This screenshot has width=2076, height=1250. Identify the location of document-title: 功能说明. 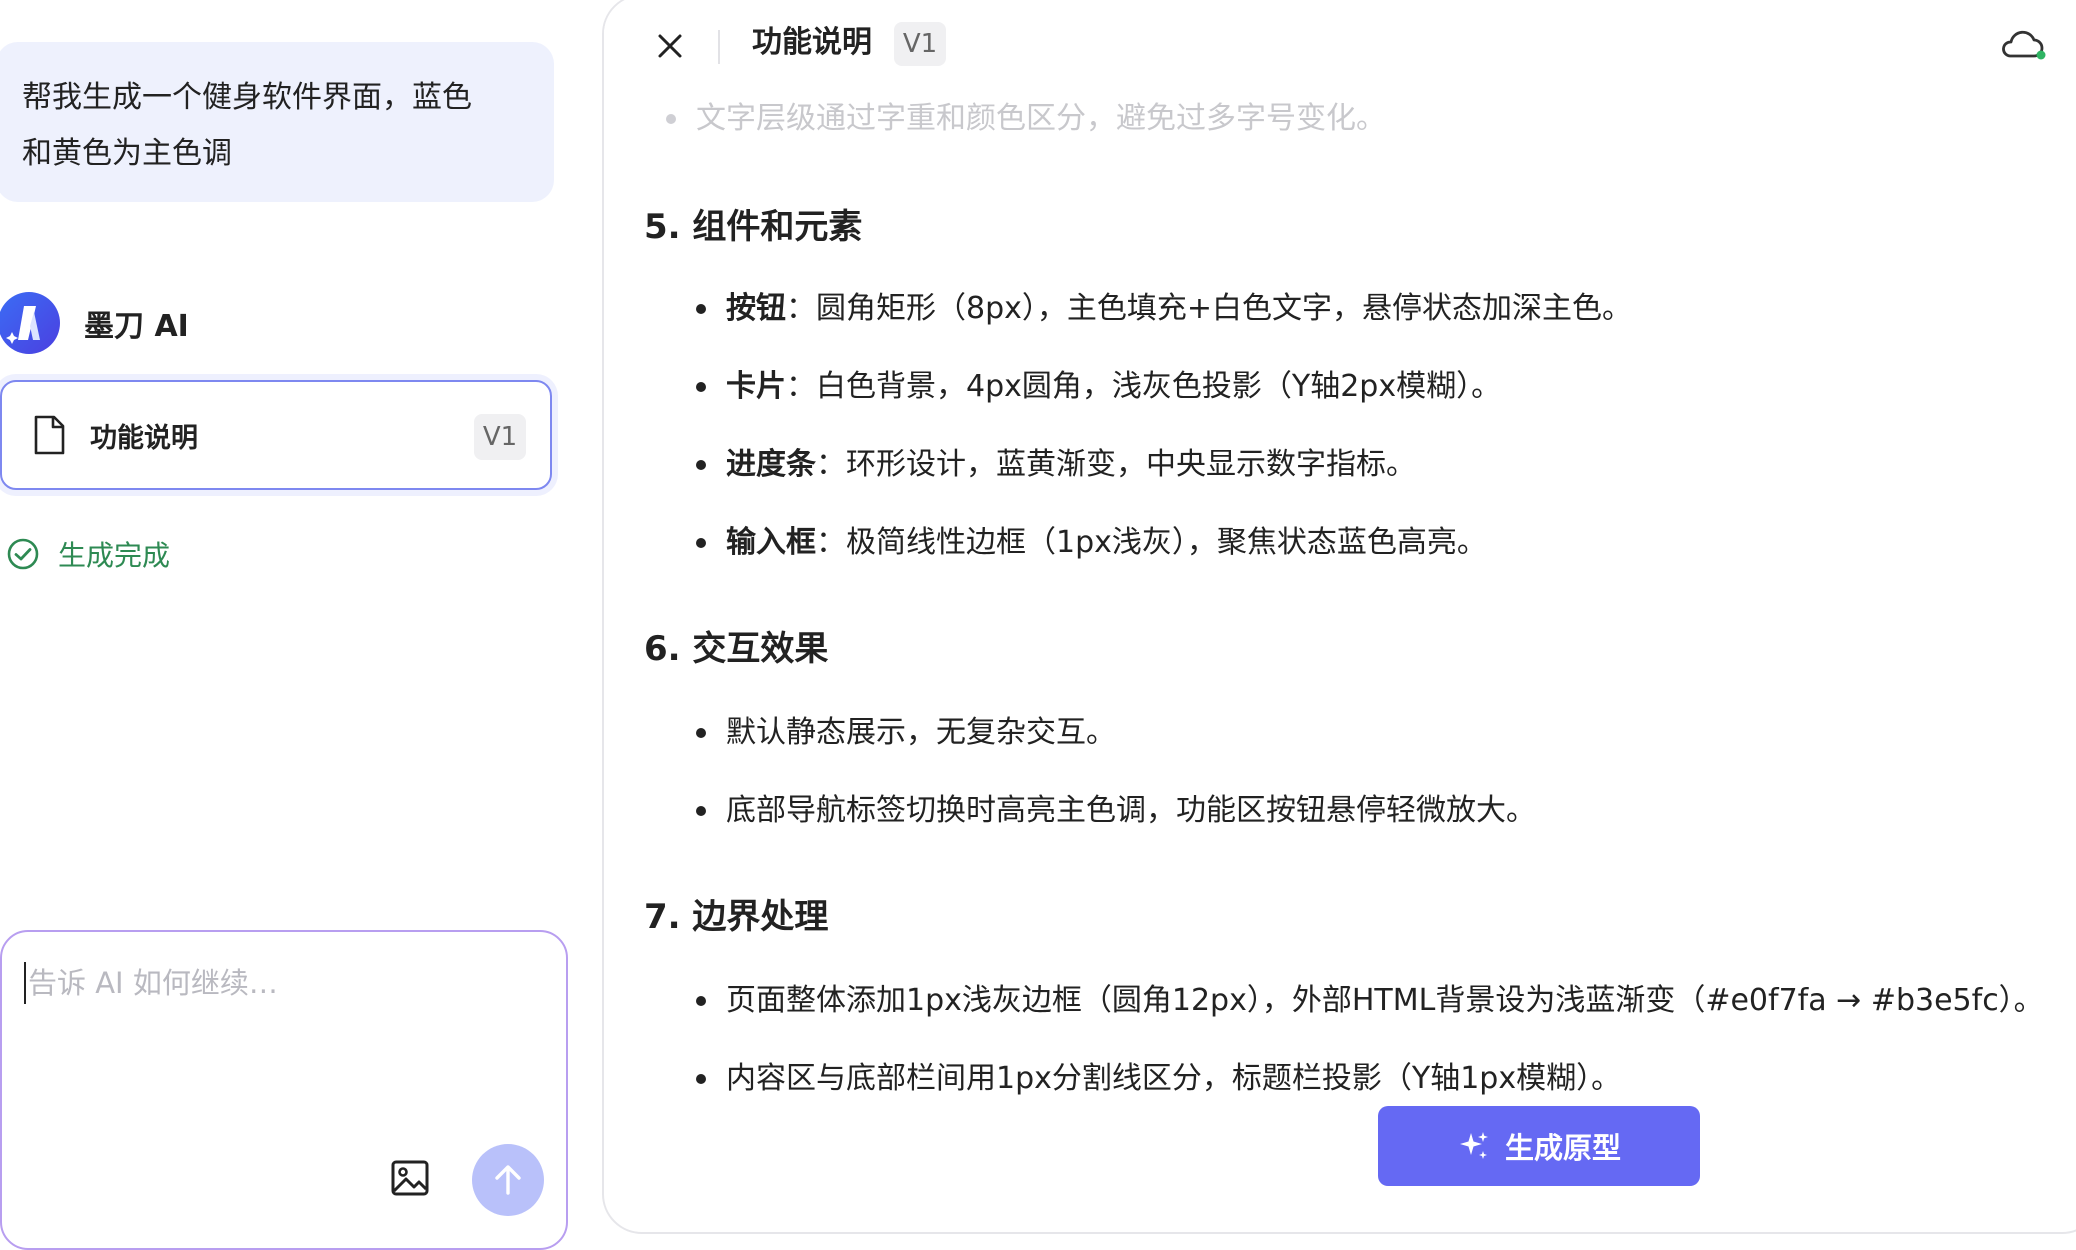
(812, 42).